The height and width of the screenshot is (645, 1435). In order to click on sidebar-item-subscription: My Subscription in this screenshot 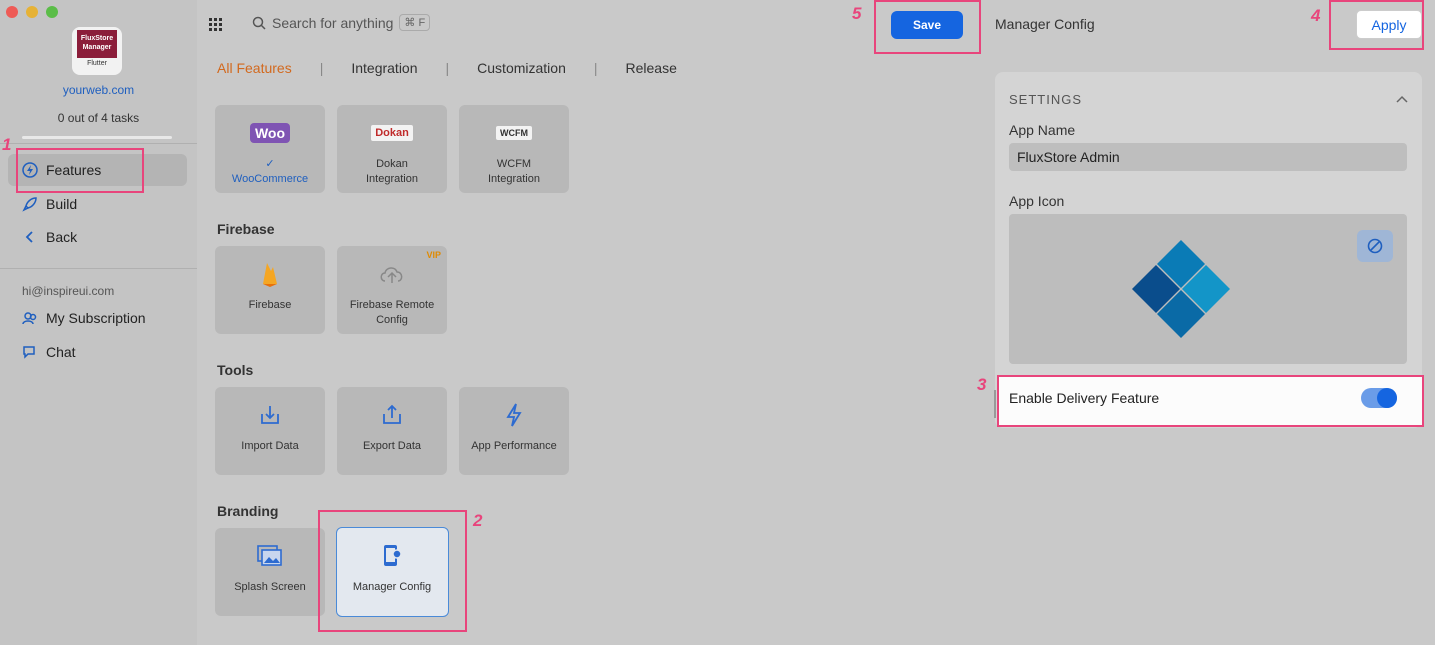, I will do `click(97, 318)`.